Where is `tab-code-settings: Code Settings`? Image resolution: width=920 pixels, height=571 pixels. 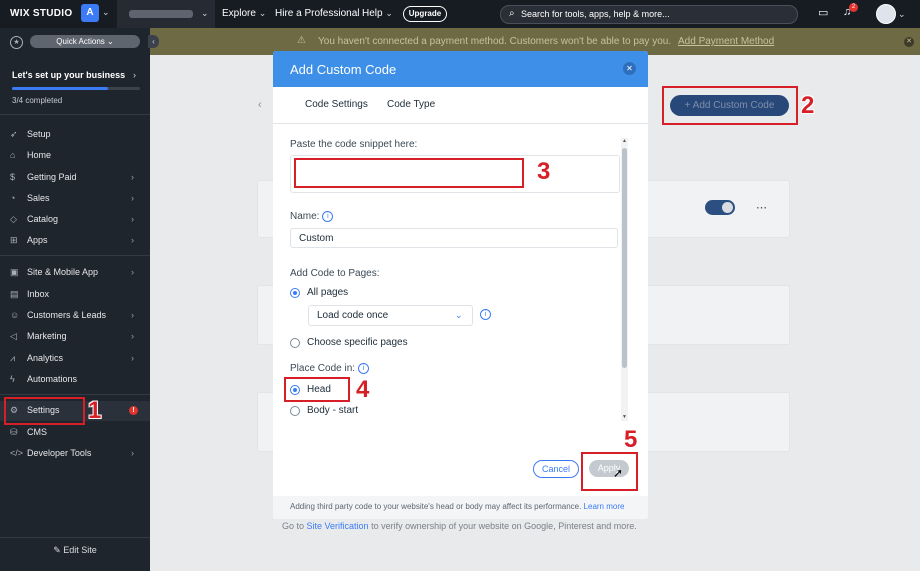 tab-code-settings: Code Settings is located at coordinates (336, 104).